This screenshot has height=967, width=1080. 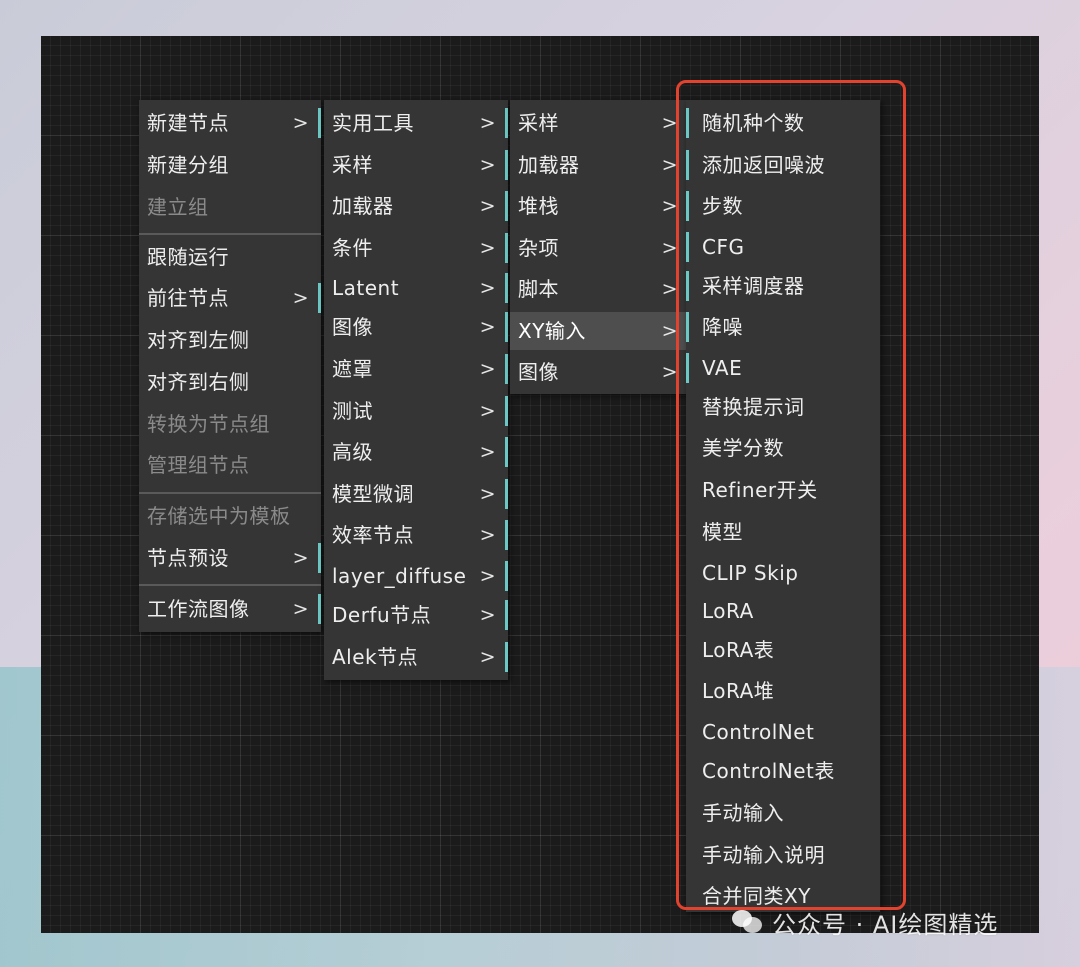 I want to click on menu-item-align-left: 对齐到左侧, so click(x=230, y=340).